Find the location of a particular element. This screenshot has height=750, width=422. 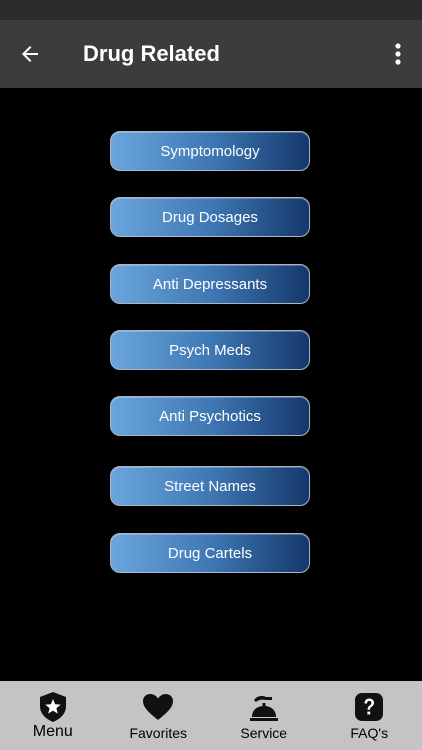

drug-dosages-button: Drug Dosages is located at coordinates (210, 217).